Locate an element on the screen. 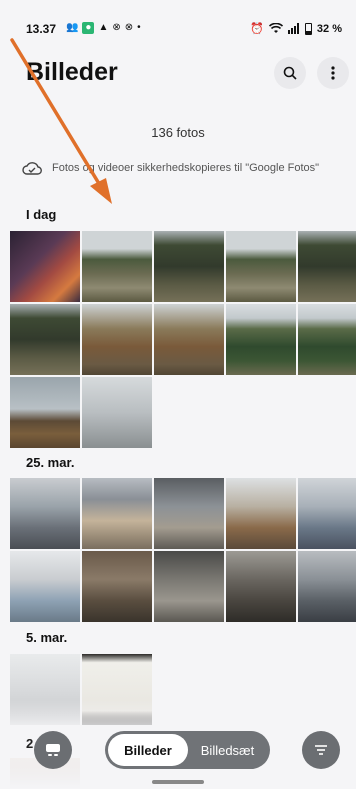  status-right-icons: ⏰ 32 % is located at coordinates (296, 28).